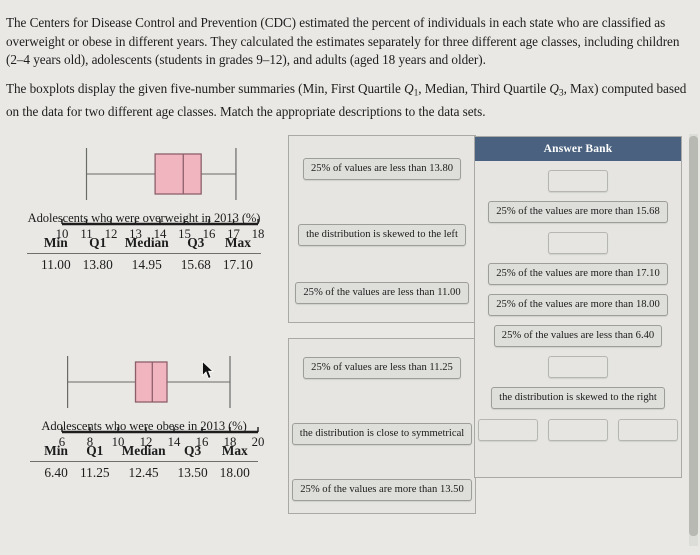 The height and width of the screenshot is (555, 700). Describe the element at coordinates (234, 472) in the screenshot. I see `value-max: 18.00` at that location.